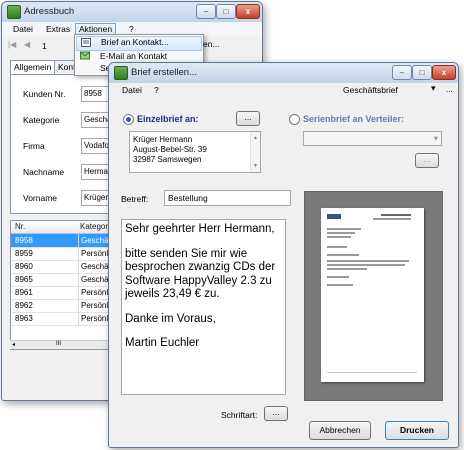 The width and height of the screenshot is (464, 450). What do you see at coordinates (168, 119) in the screenshot?
I see `label-einzelbrief: Einzelbrief an:` at bounding box center [168, 119].